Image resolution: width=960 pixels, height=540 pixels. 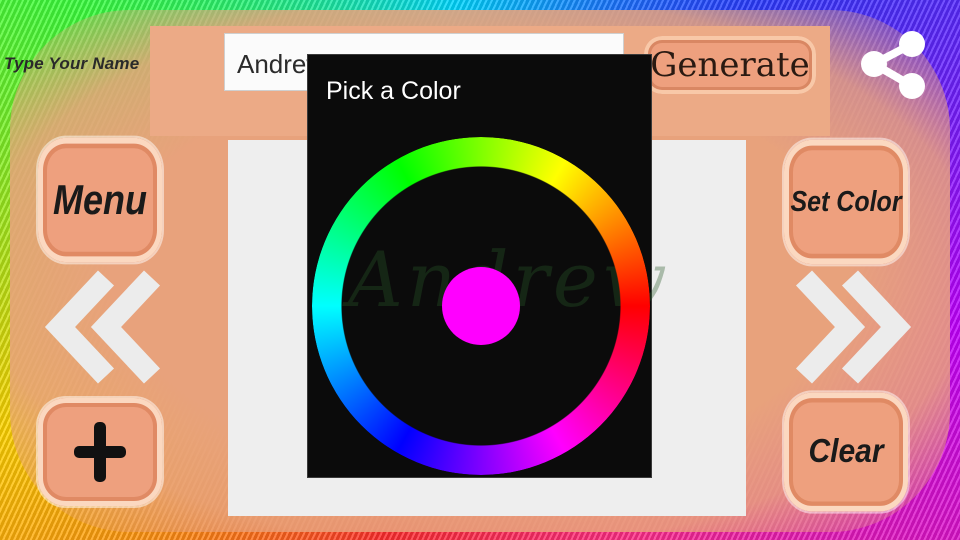 I want to click on menu-button-label: Menu, so click(x=100, y=199).